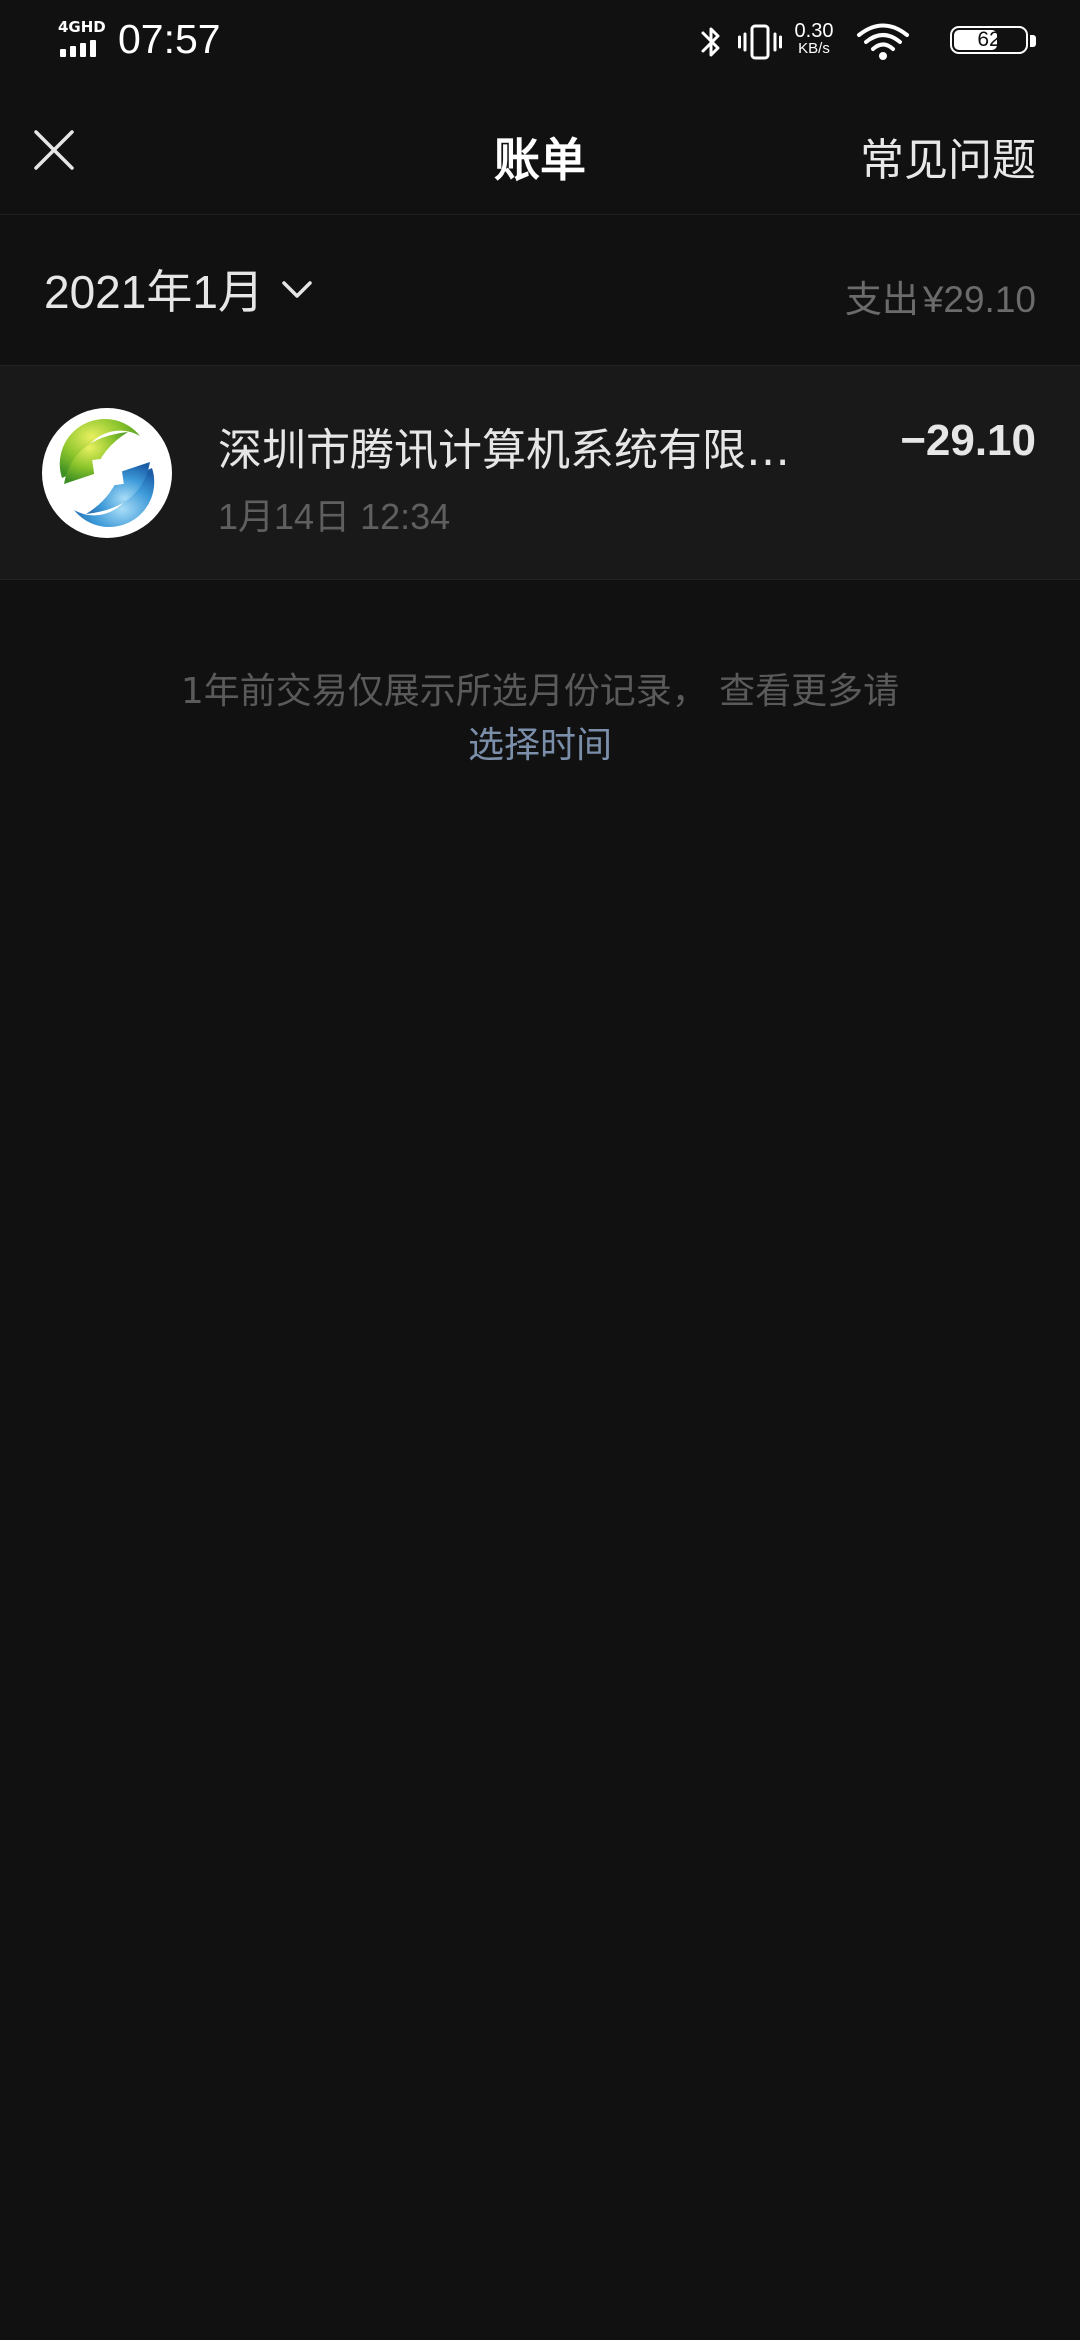 The image size is (1080, 2340). I want to click on vibrate-icon, so click(760, 42).